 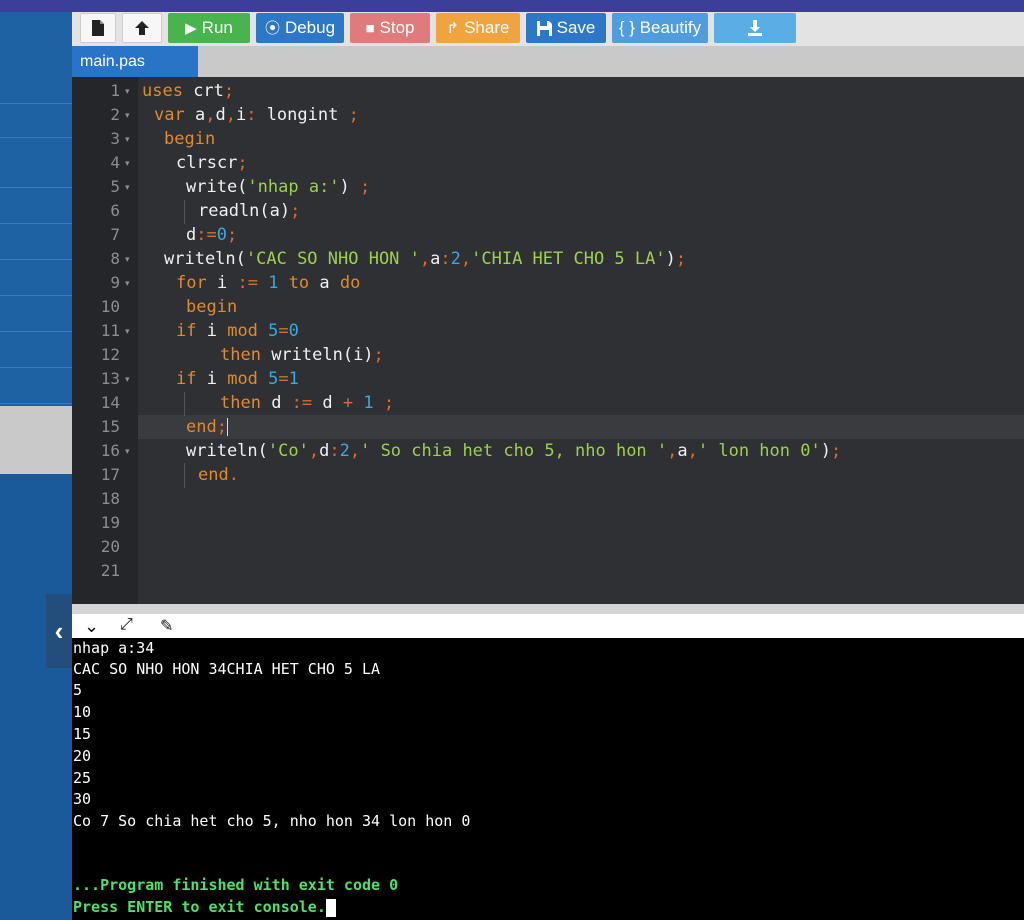 I want to click on line-number: 7, so click(x=115, y=234).